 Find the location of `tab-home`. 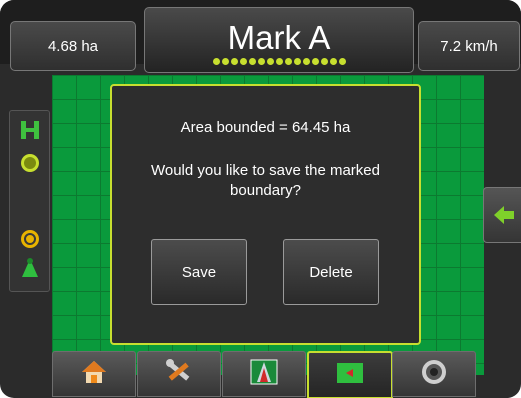

tab-home is located at coordinates (94, 374).